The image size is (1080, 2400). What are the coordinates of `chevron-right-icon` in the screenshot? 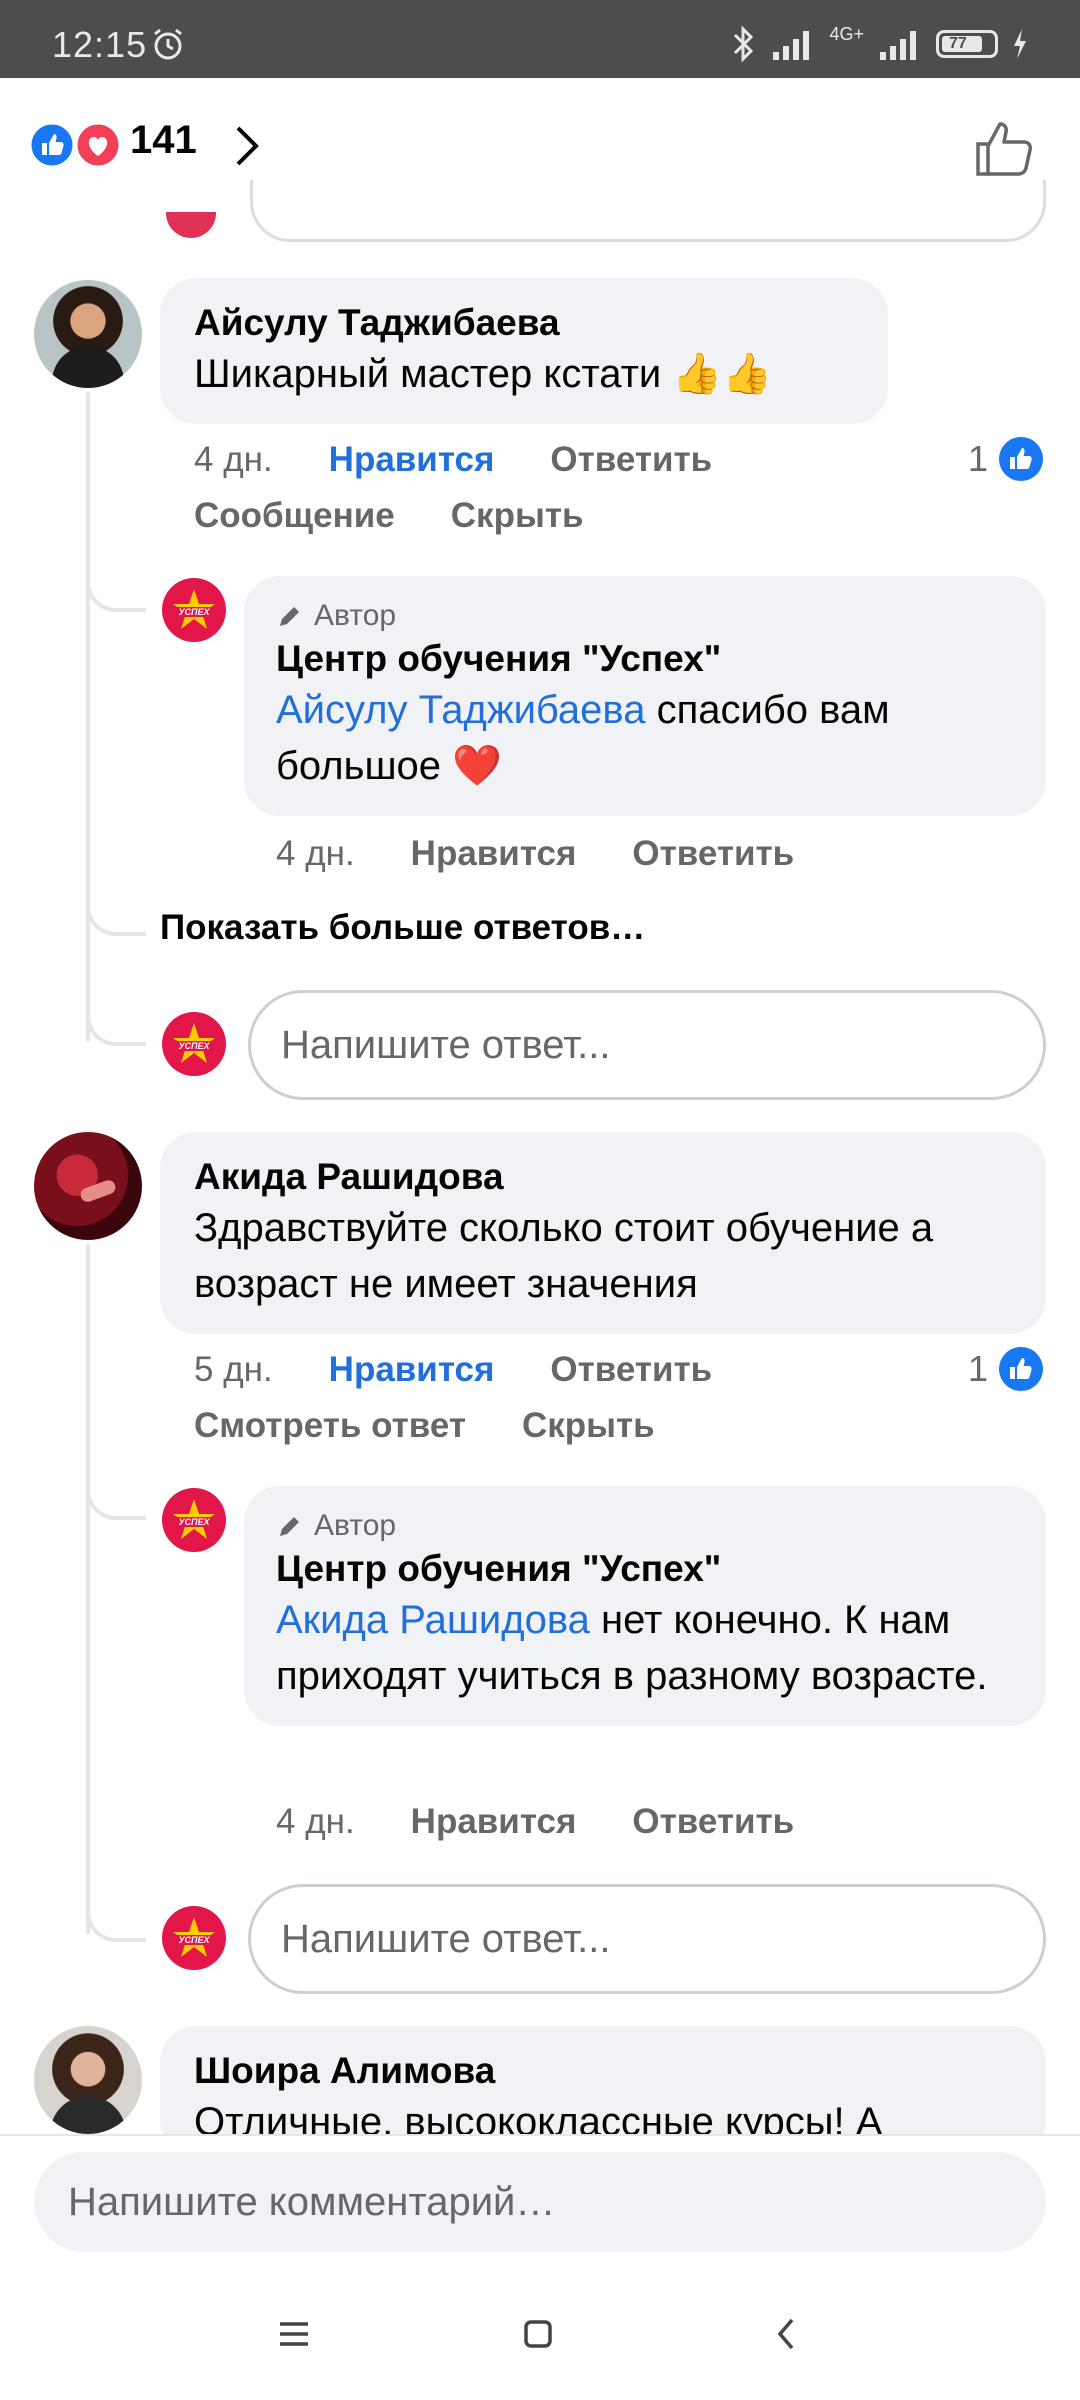 It's located at (246, 146).